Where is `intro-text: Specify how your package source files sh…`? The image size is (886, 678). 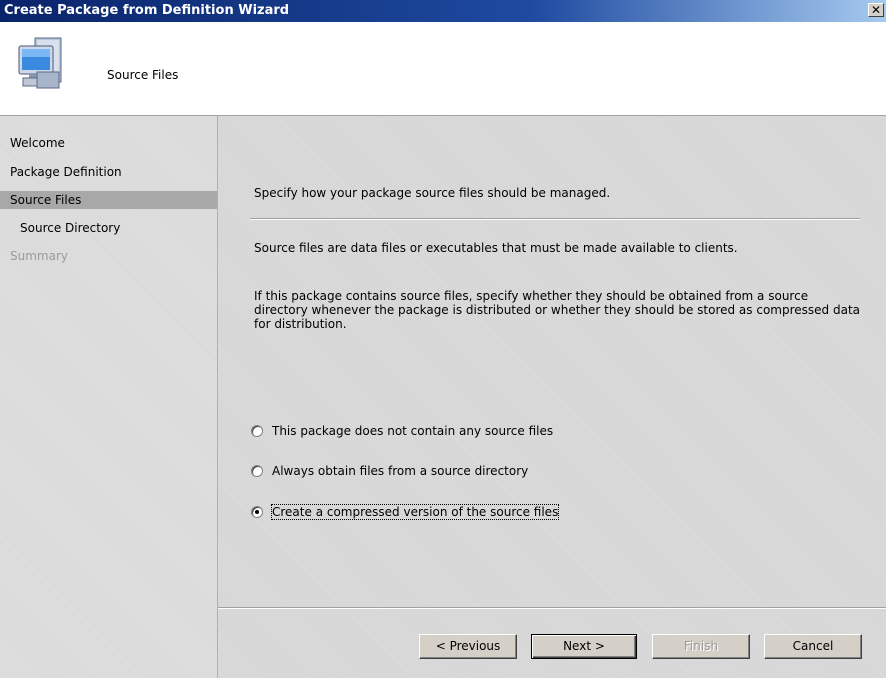
intro-text: Specify how your package source files sh… is located at coordinates (432, 193).